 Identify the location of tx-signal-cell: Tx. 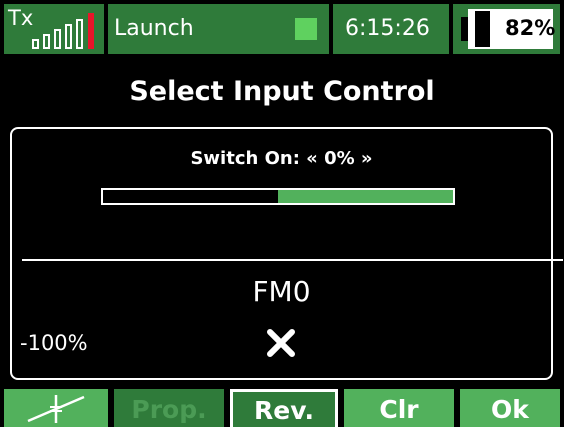
(54, 29).